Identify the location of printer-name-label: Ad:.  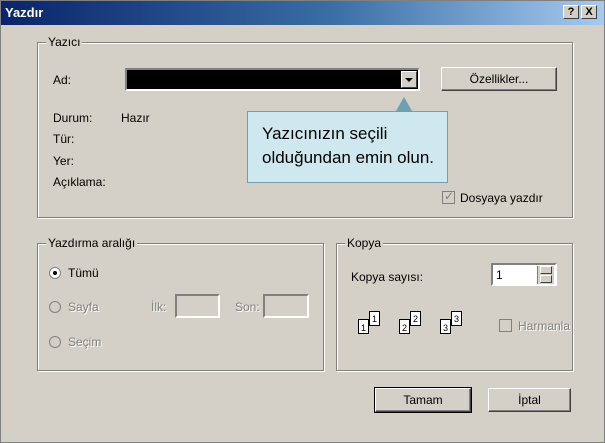
(62, 80).